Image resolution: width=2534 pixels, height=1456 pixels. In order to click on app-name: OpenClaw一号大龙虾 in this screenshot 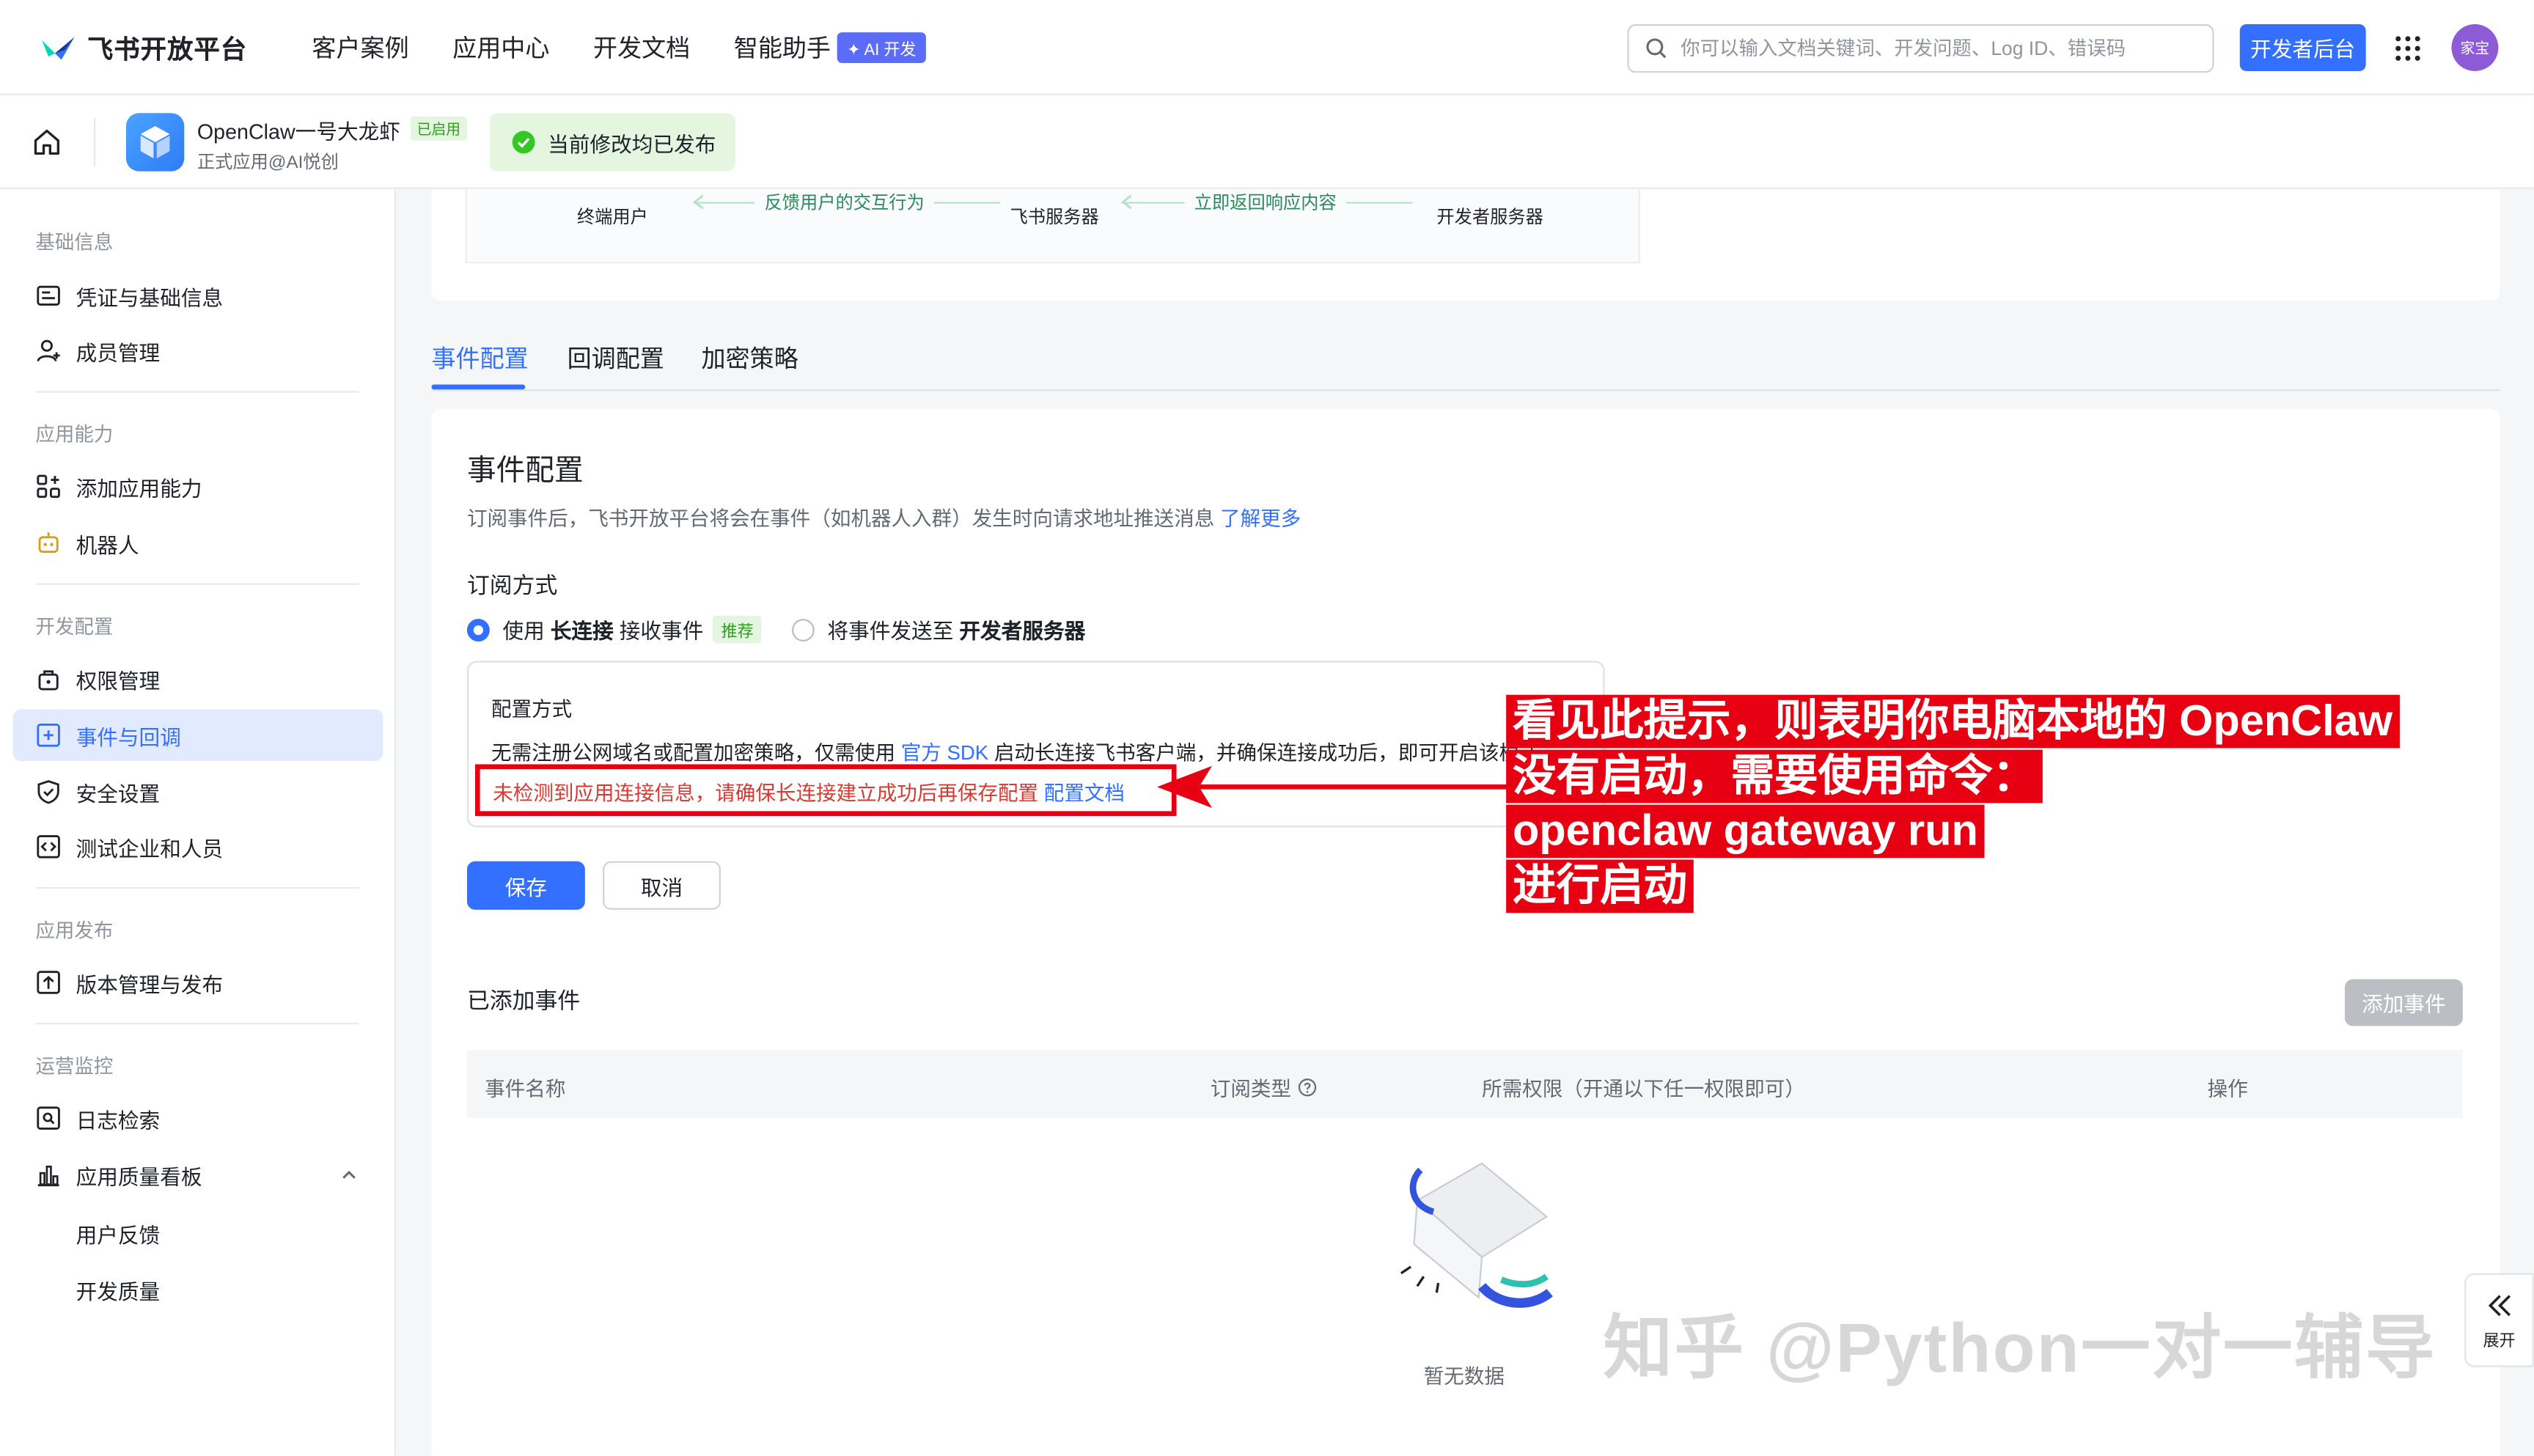, I will do `click(298, 132)`.